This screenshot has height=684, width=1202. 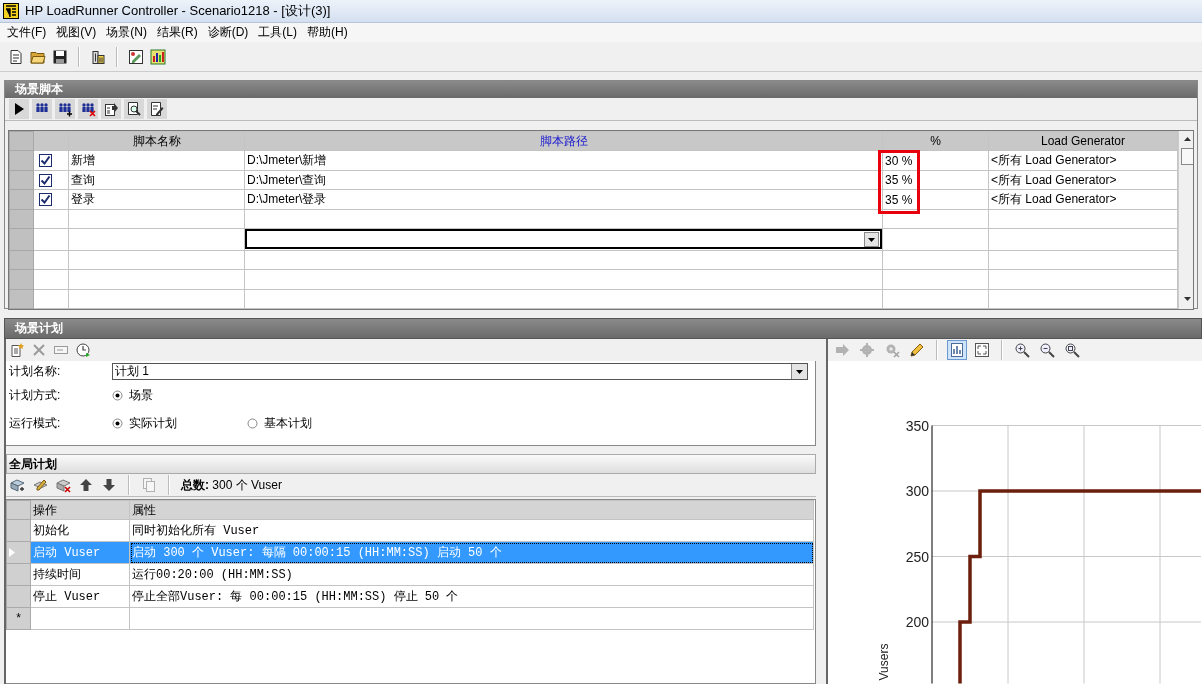 What do you see at coordinates (277, 32) in the screenshot?
I see `menu-item: 工具(L)` at bounding box center [277, 32].